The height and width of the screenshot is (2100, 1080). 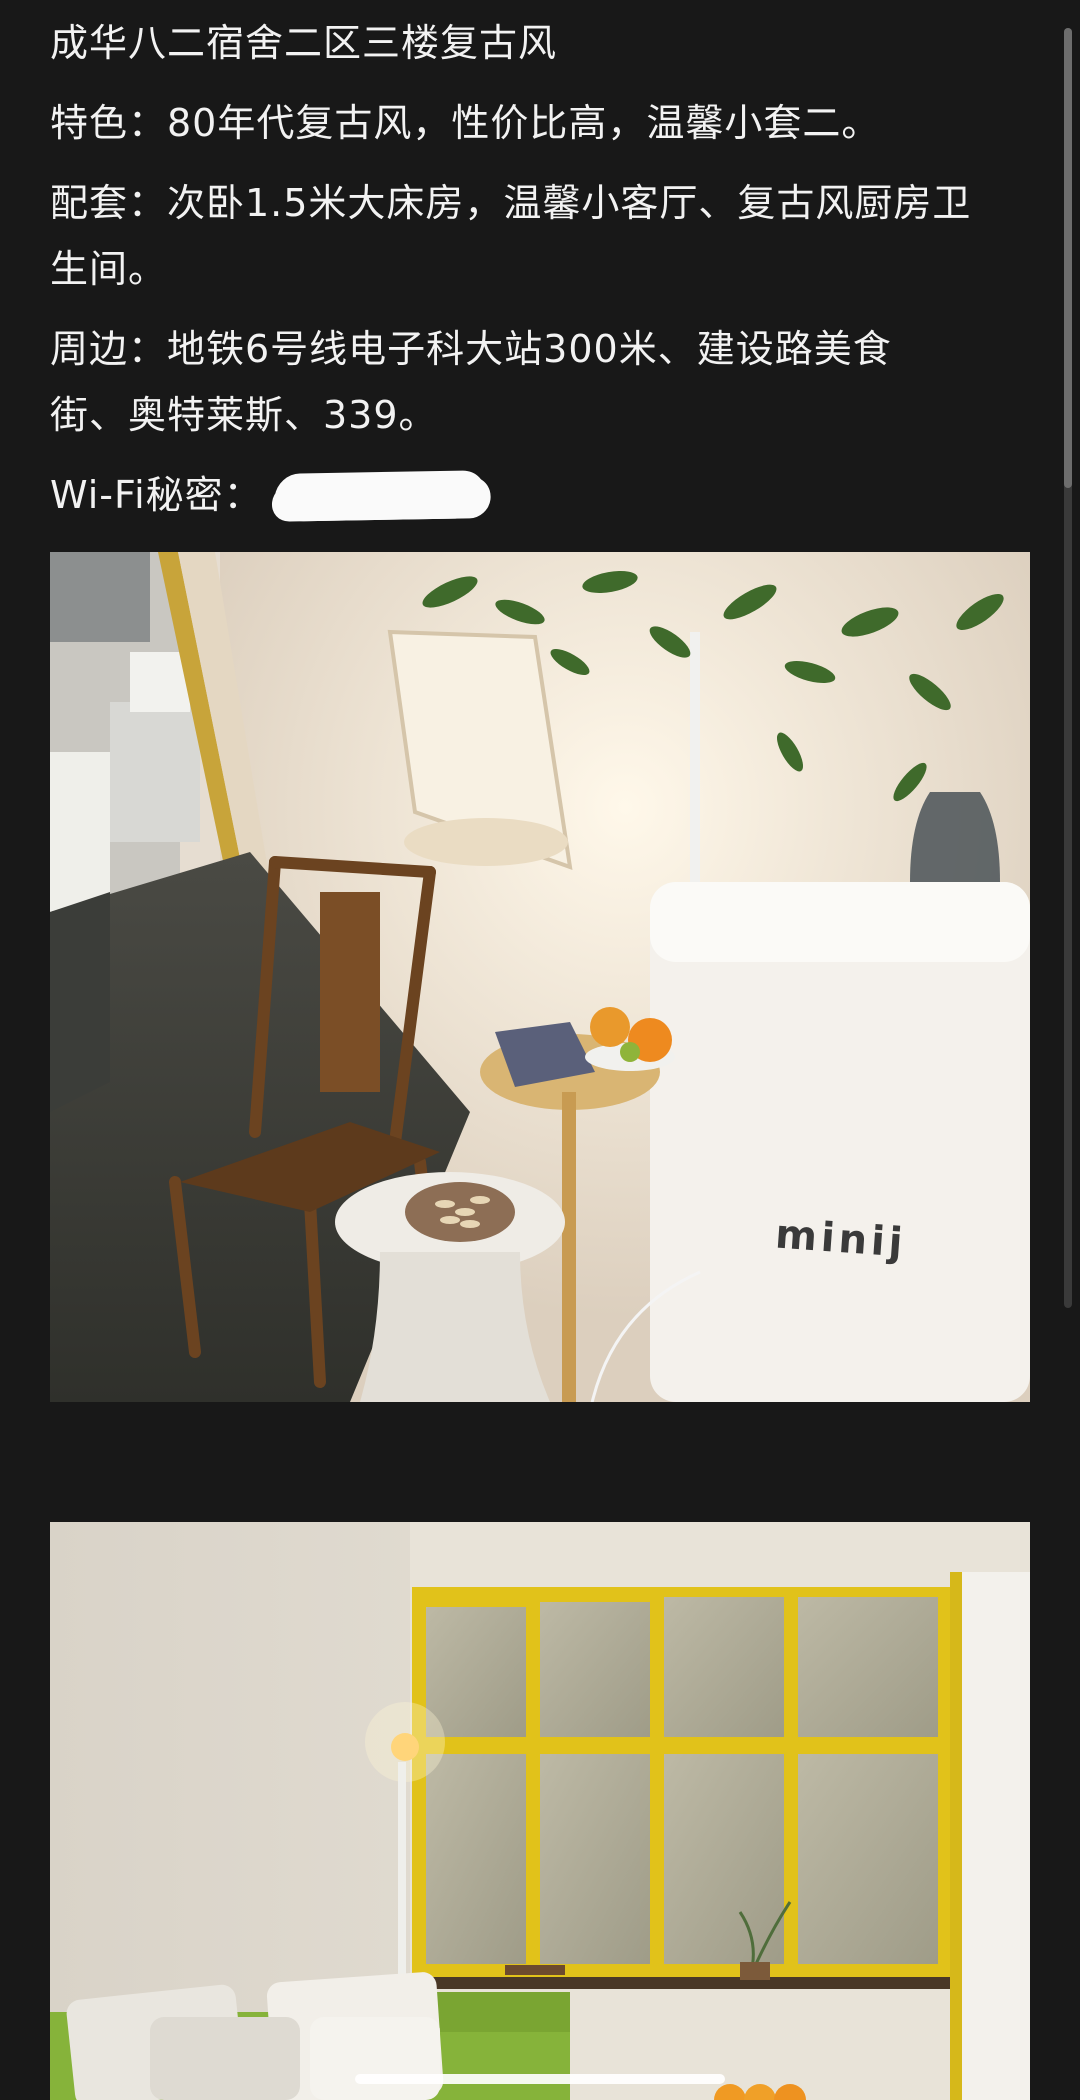 I want to click on amenities-line: 配套：次卧1.5米大床房，温馨小客厅、复古风厨房卫, so click(x=511, y=203).